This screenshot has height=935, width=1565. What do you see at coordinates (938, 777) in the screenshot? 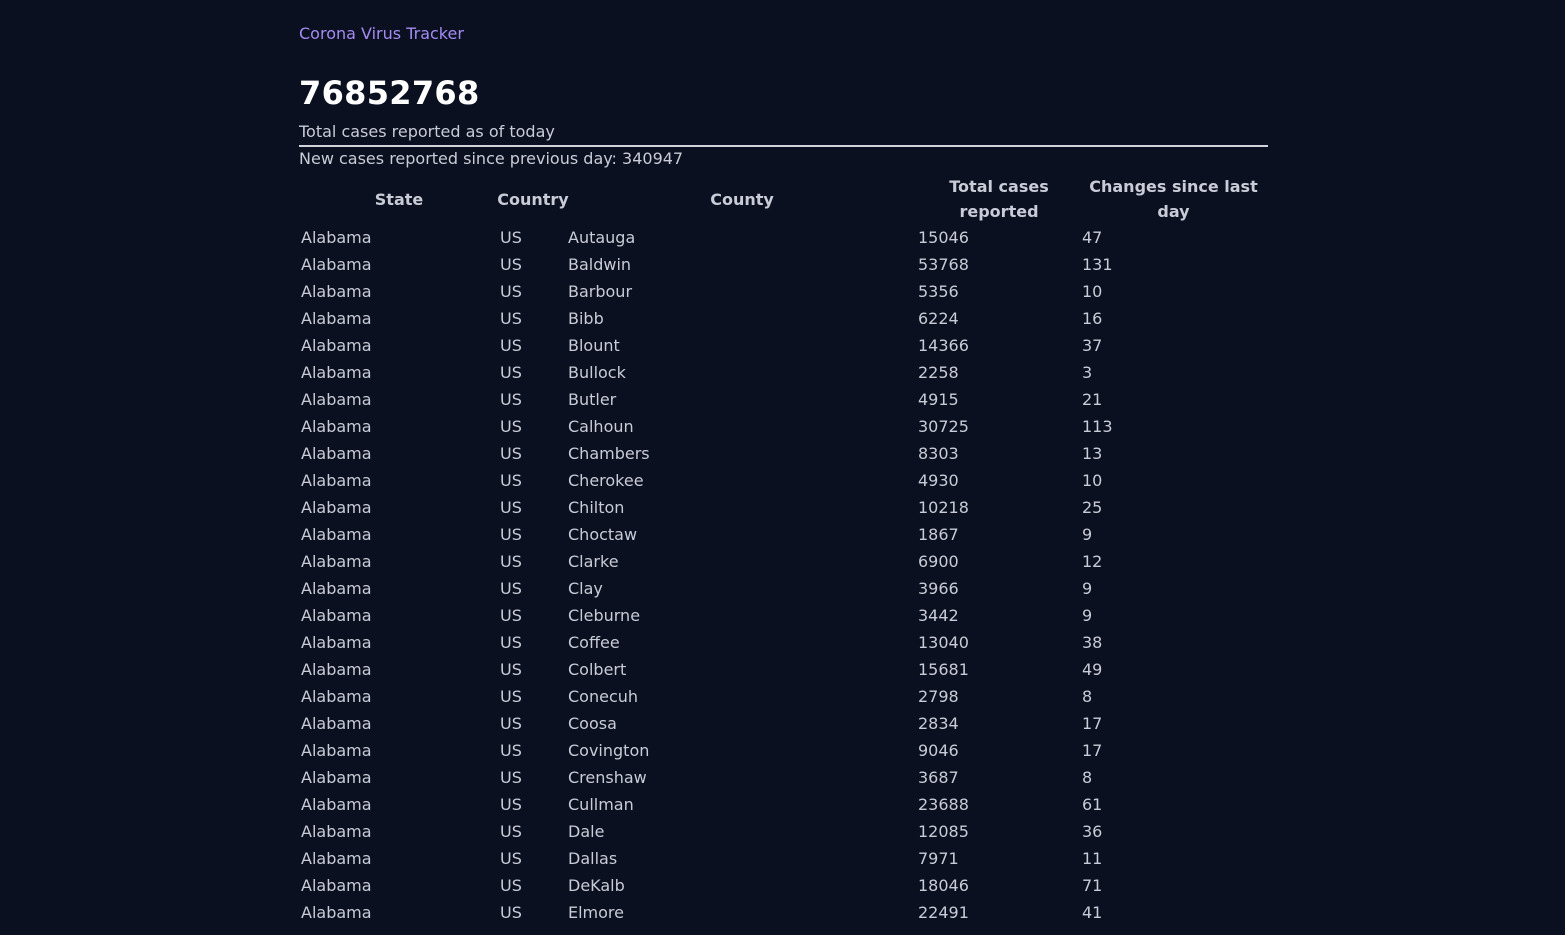
I see `total-cases-cell: 3687` at bounding box center [938, 777].